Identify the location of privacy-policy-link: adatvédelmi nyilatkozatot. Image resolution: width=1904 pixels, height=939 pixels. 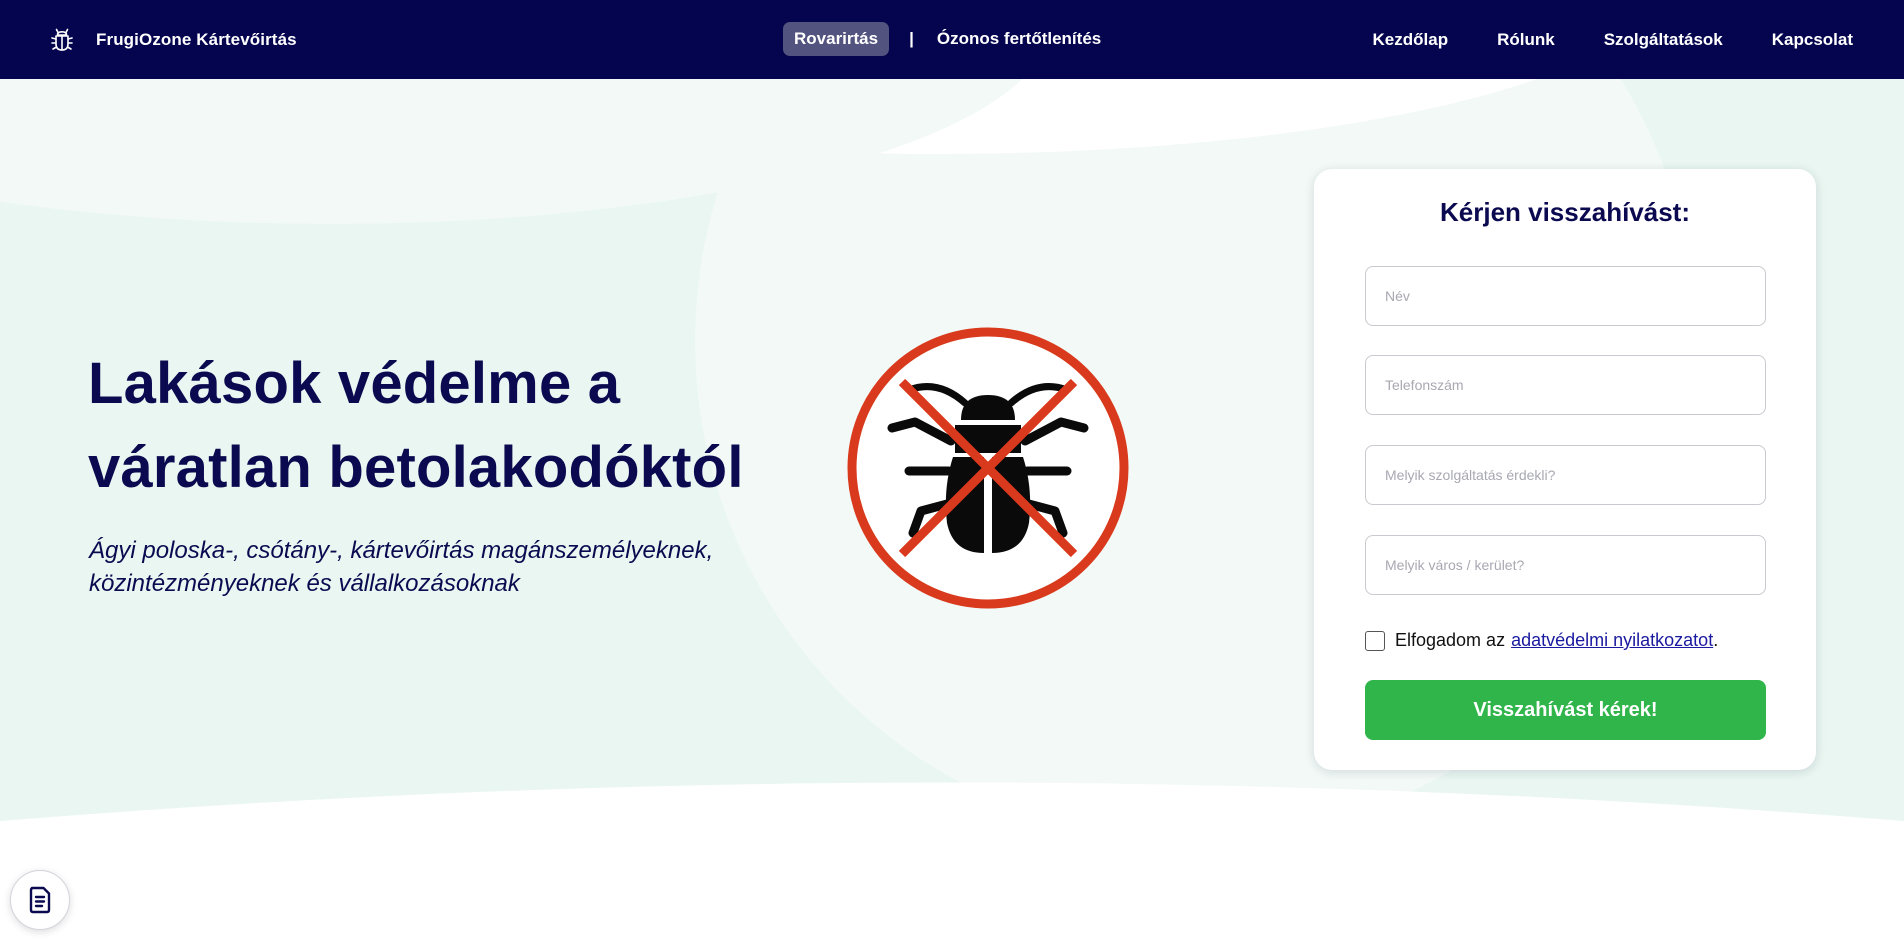
(1612, 640).